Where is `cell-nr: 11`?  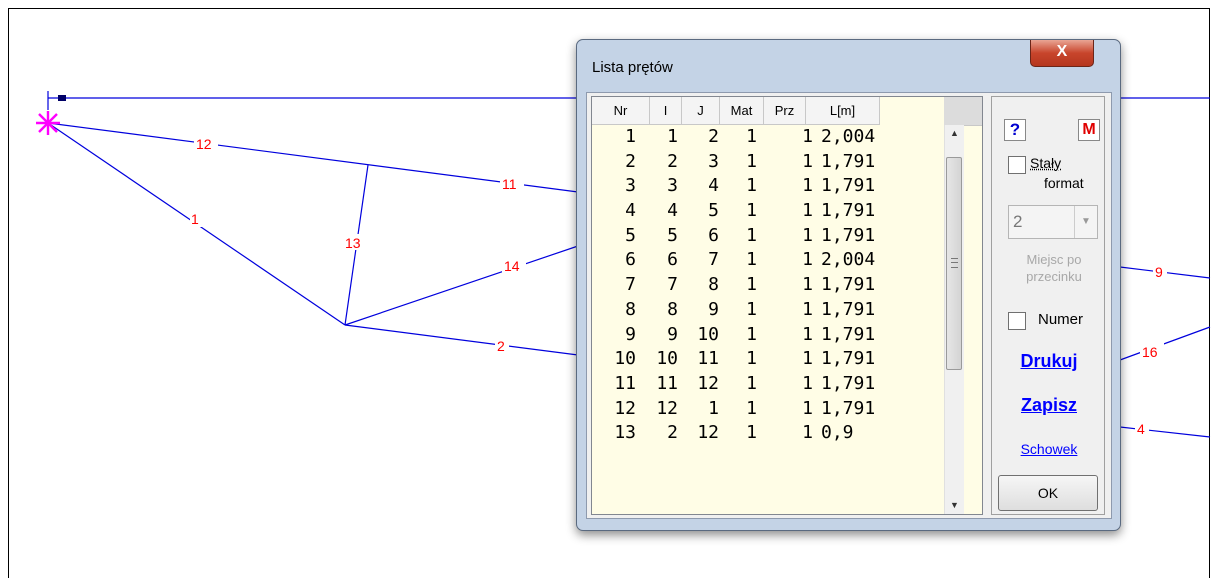
cell-nr: 11 is located at coordinates (625, 383).